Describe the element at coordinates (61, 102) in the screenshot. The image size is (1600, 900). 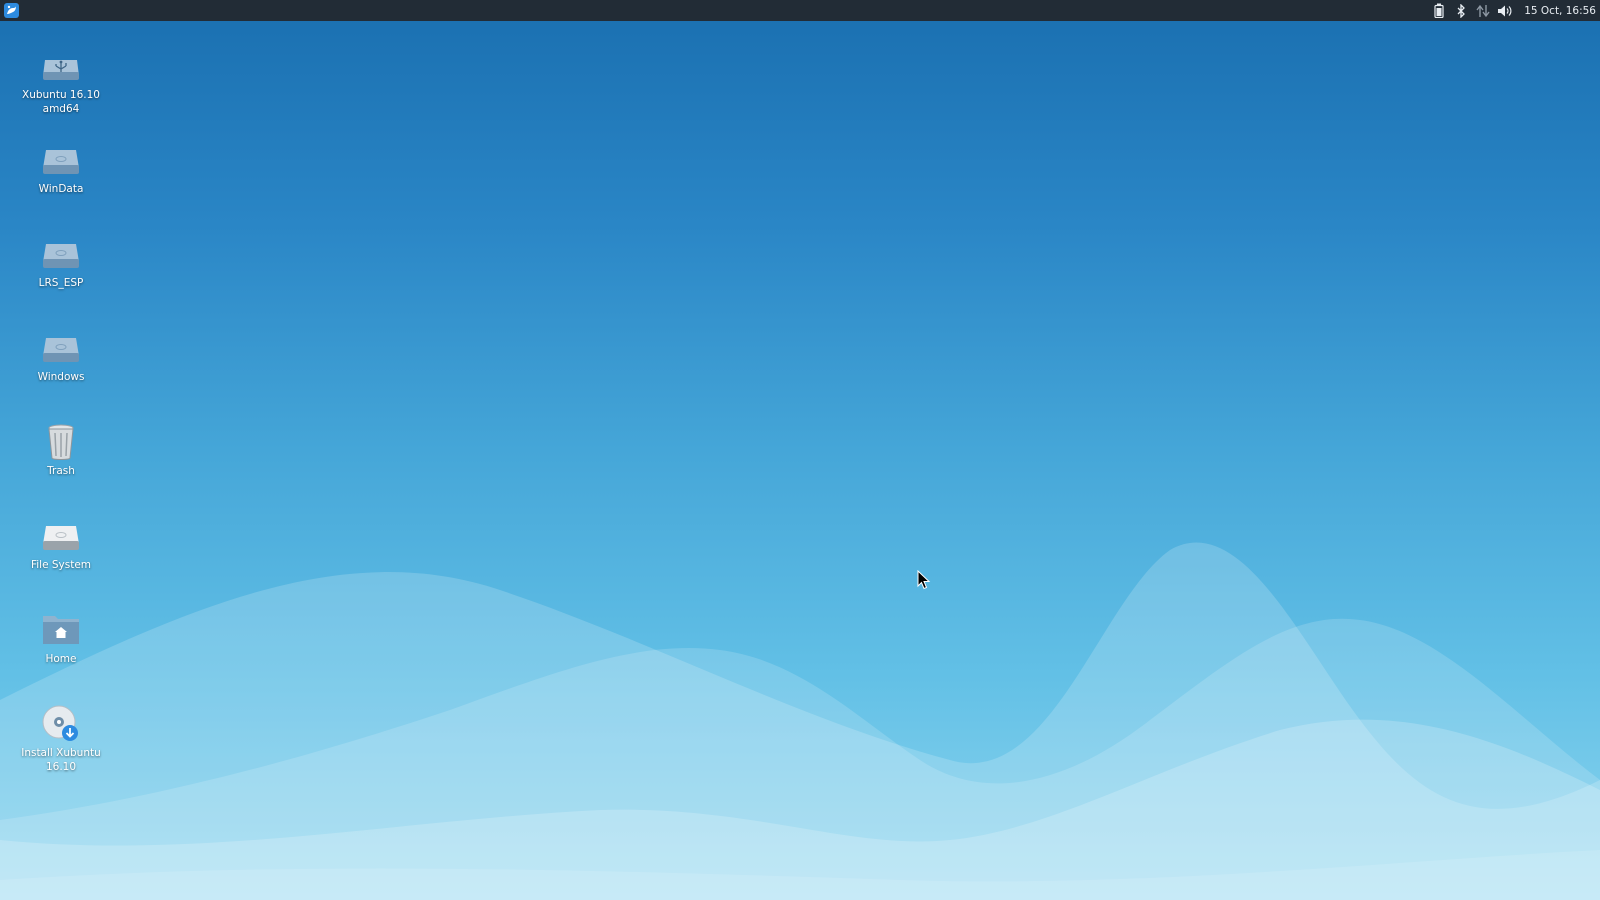
I see `icon-label: Xubuntu 16.10 amd64` at that location.